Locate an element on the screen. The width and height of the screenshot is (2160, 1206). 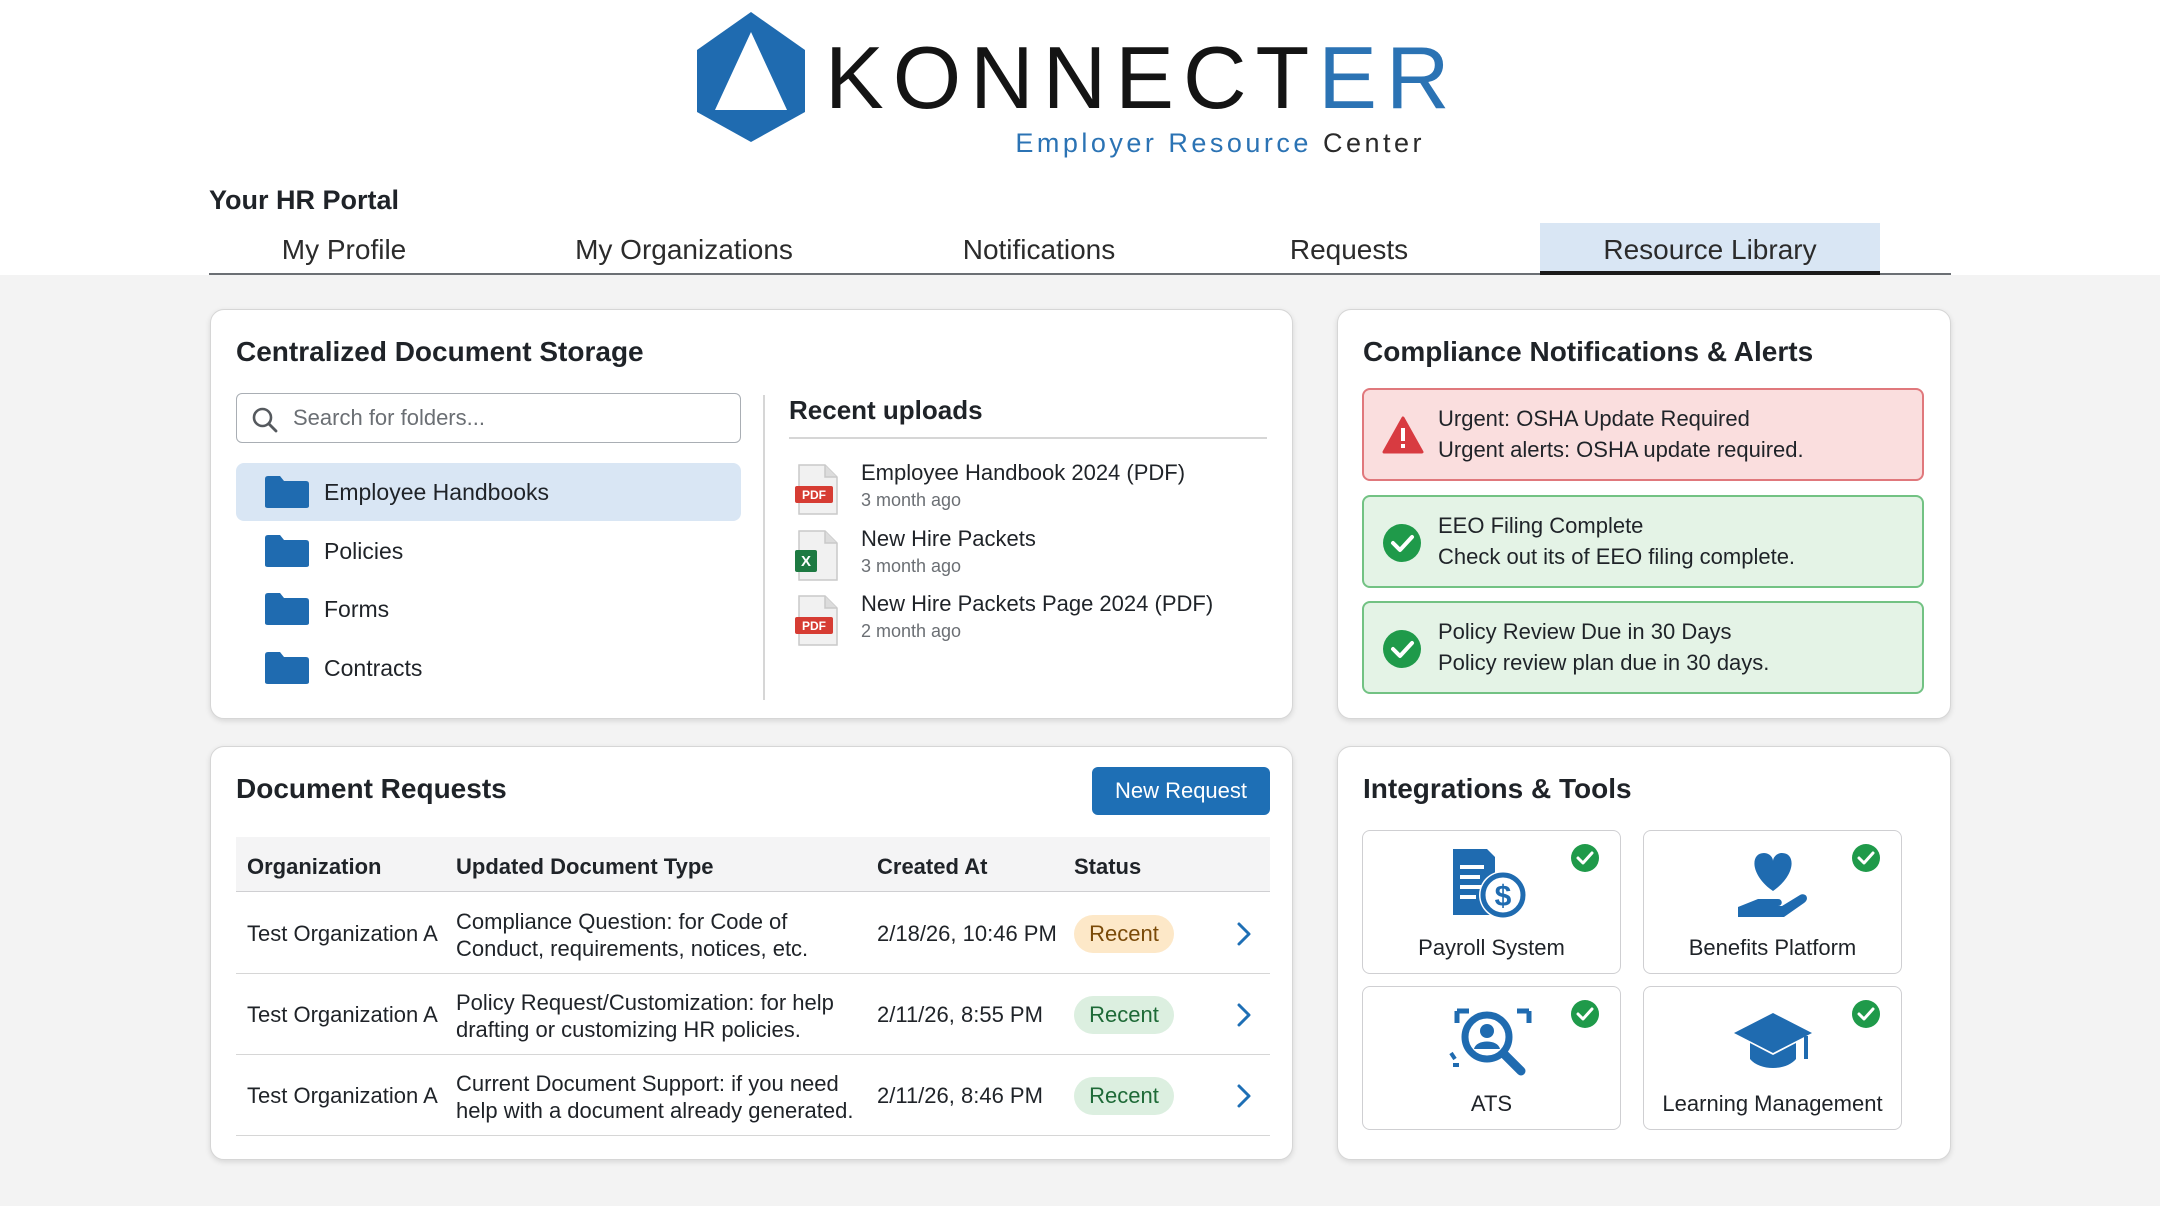
tool-benefits-platform: Benefits Platform is located at coordinates (1772, 902).